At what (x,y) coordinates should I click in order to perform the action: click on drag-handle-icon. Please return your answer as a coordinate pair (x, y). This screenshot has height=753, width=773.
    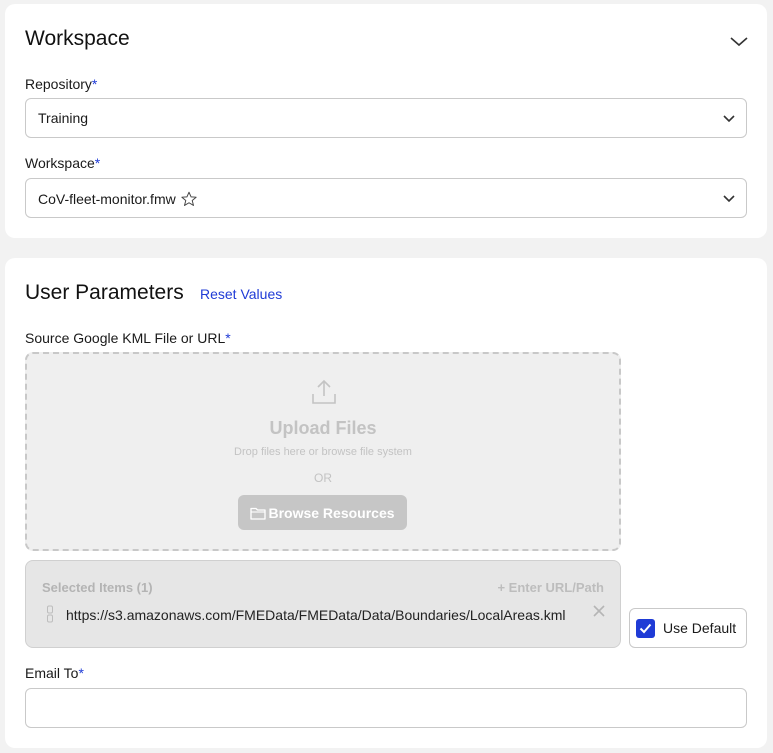
    Looking at the image, I should click on (50, 614).